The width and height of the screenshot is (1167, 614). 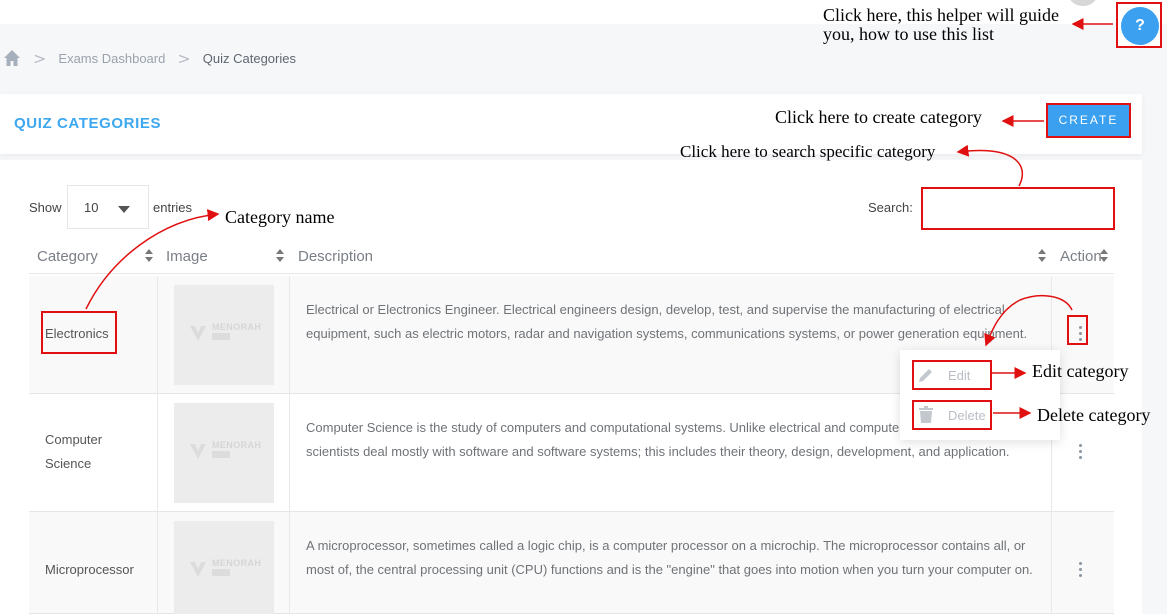 I want to click on user-avatar, so click(x=1083, y=3).